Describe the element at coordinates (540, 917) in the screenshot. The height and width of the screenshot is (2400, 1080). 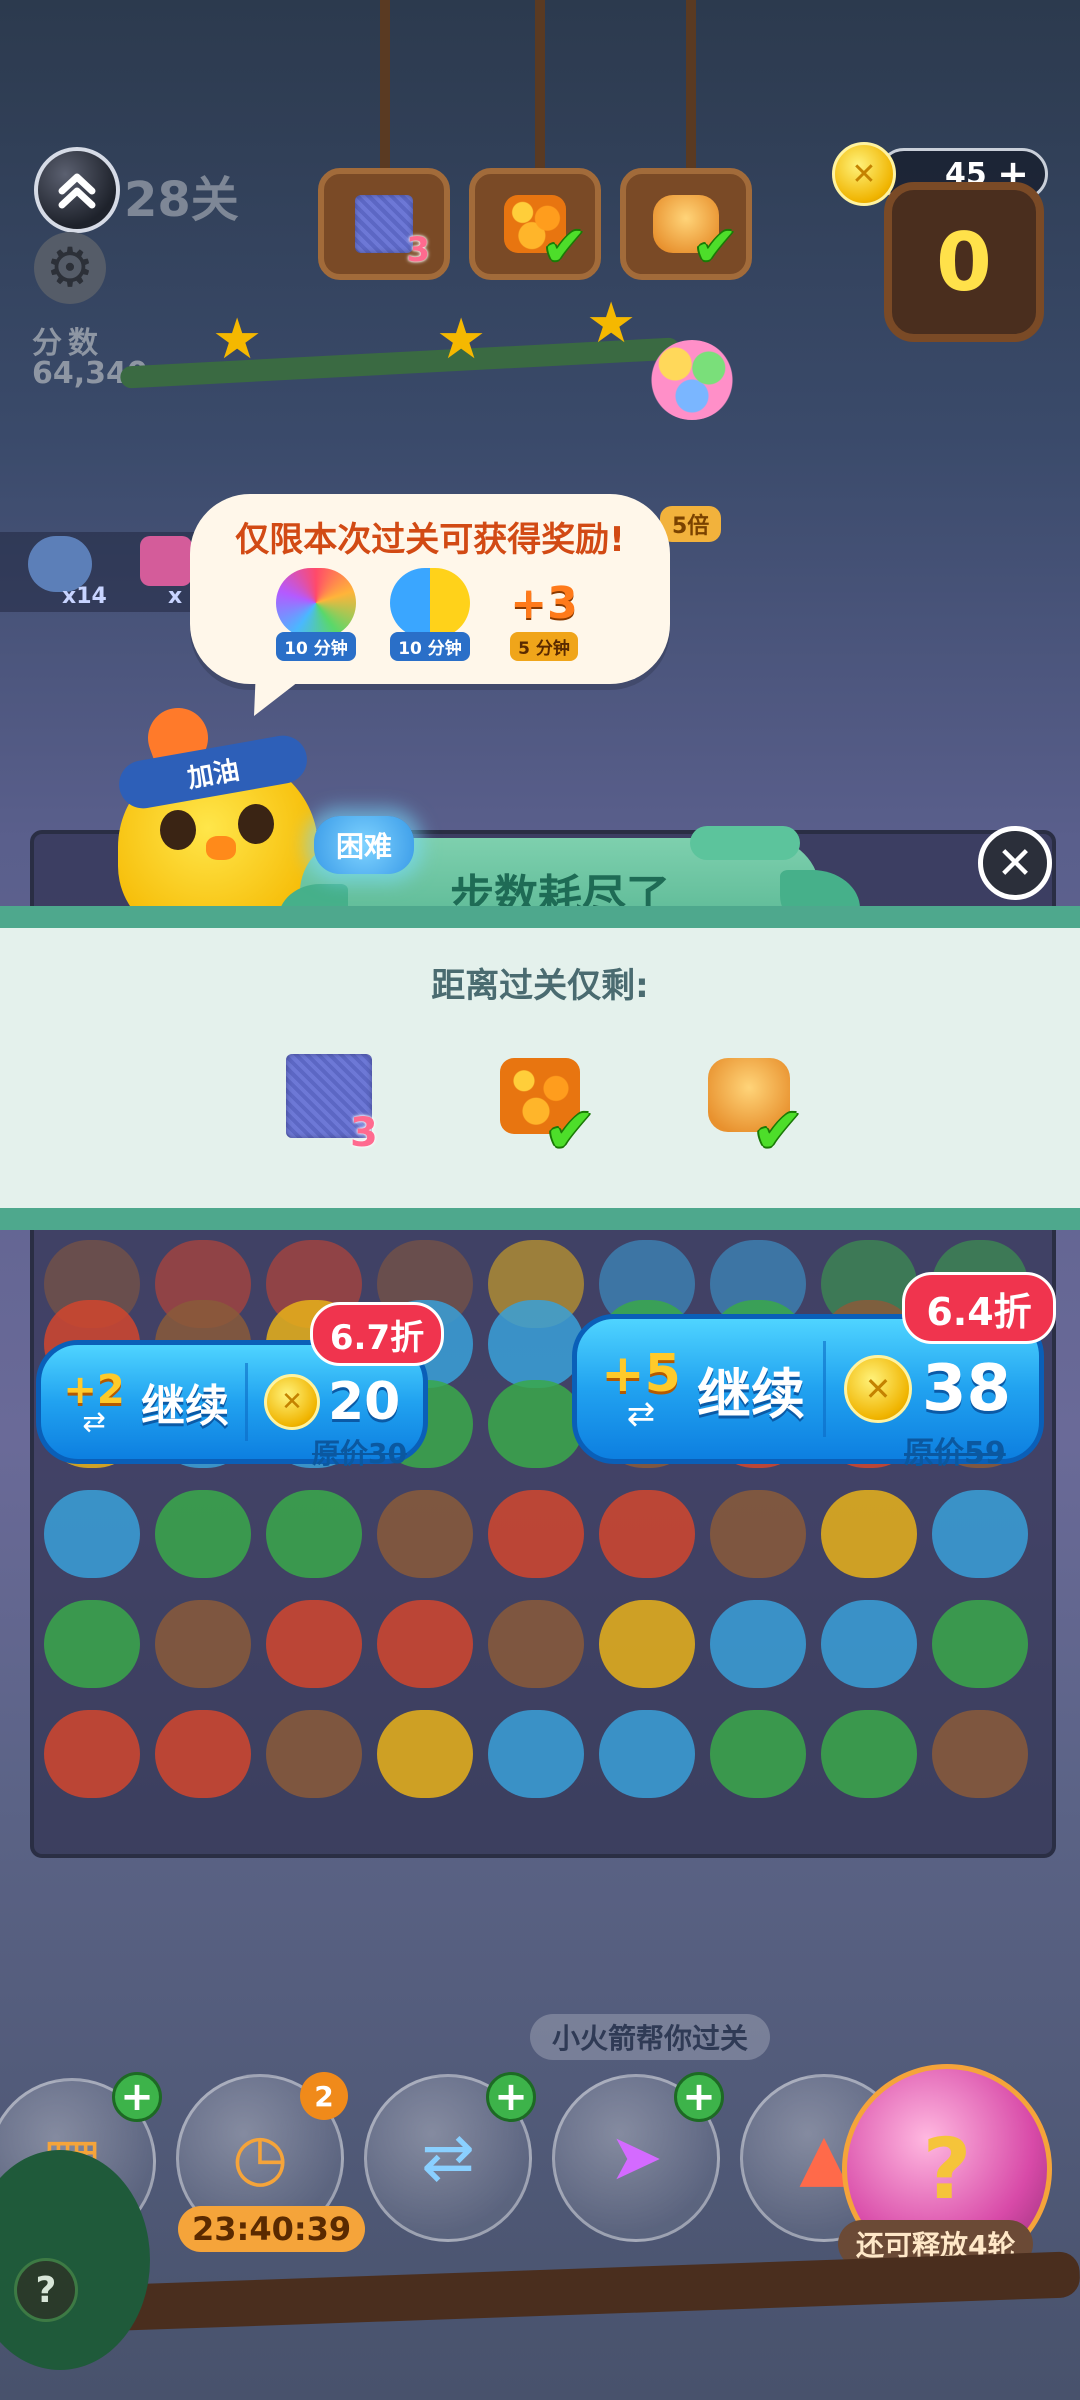
I see `panel-top-band` at that location.